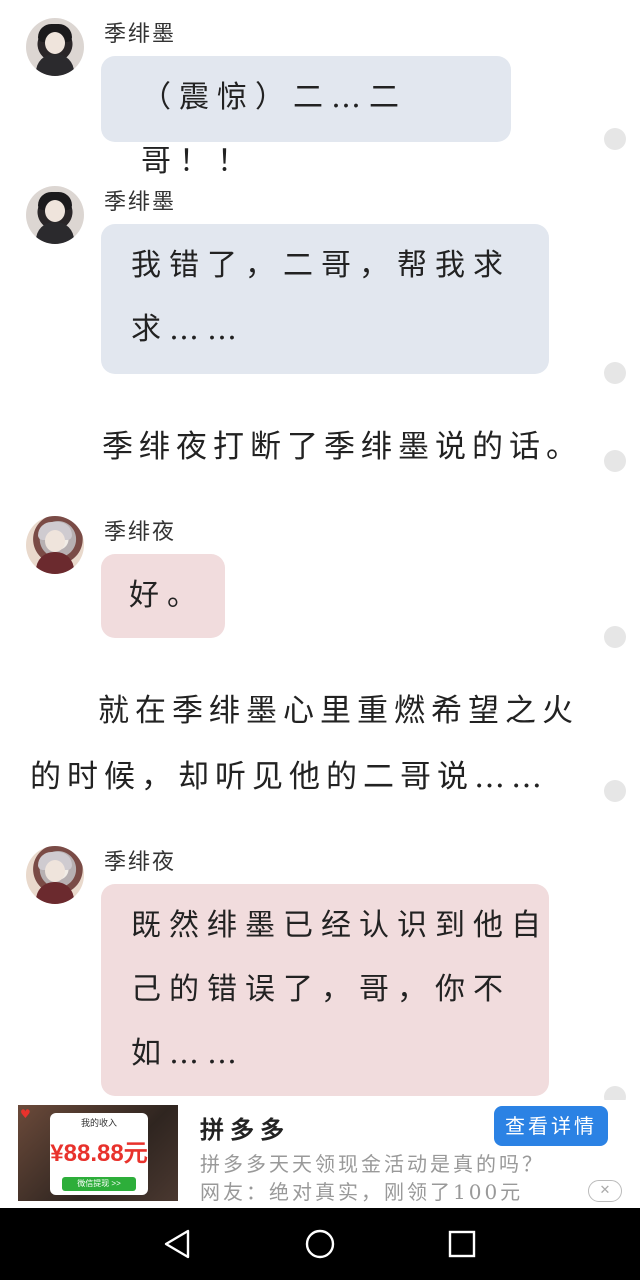 This screenshot has width=640, height=1280. Describe the element at coordinates (321, 265) in the screenshot. I see `message-text-line: 我错了，二哥，帮我求` at that location.